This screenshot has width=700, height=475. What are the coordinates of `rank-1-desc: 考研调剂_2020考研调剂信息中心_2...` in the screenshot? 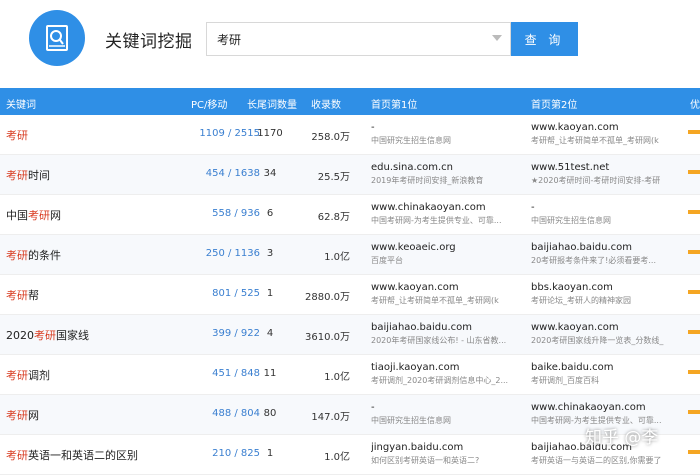 It's located at (440, 380).